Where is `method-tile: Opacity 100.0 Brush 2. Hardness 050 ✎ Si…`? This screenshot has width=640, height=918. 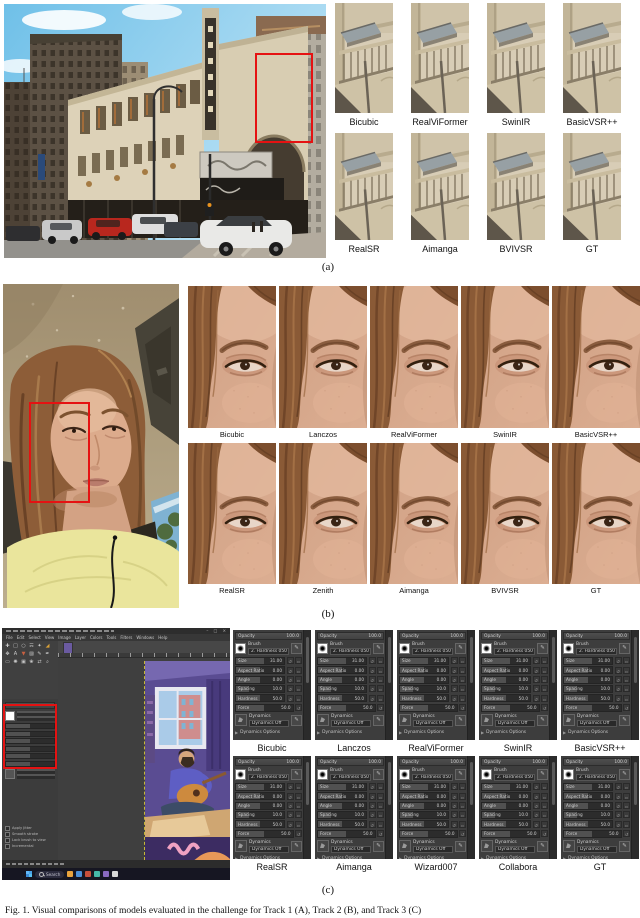
method-tile: Opacity 100.0 Brush 2. Hardness 050 ✎ Si… is located at coordinates (272, 691).